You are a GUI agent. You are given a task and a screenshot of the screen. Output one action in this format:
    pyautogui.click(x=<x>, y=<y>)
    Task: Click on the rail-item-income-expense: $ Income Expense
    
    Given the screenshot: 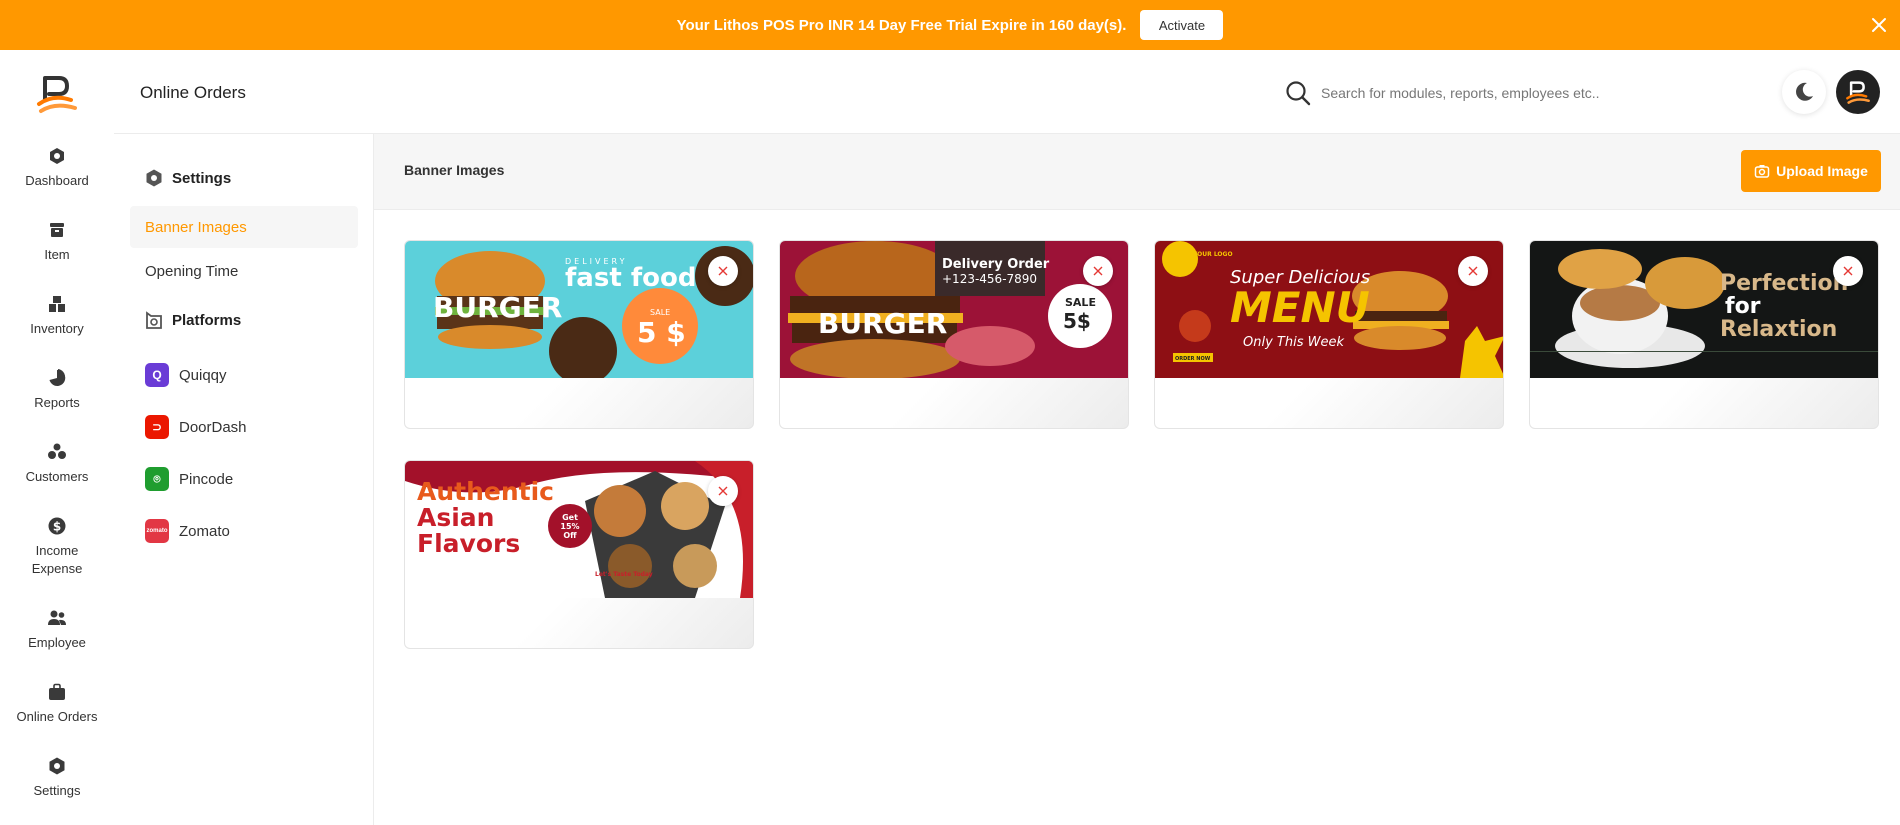 What is the action you would take?
    pyautogui.click(x=57, y=547)
    